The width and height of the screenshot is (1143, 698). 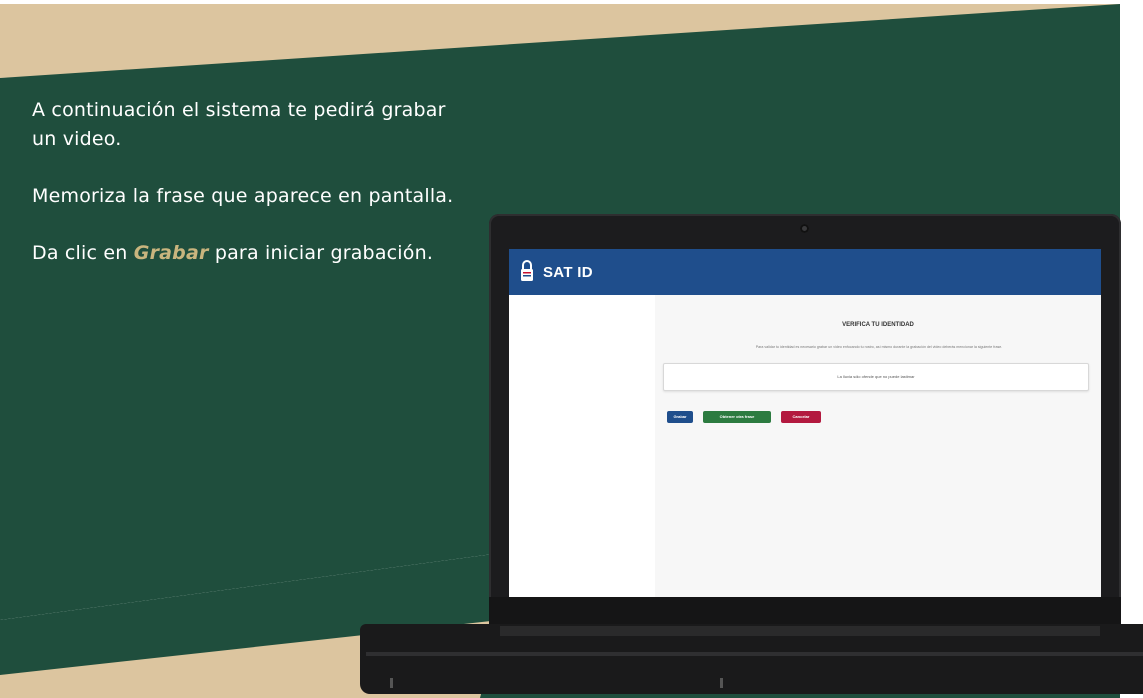 I want to click on keyboard-edge, so click(x=800, y=631).